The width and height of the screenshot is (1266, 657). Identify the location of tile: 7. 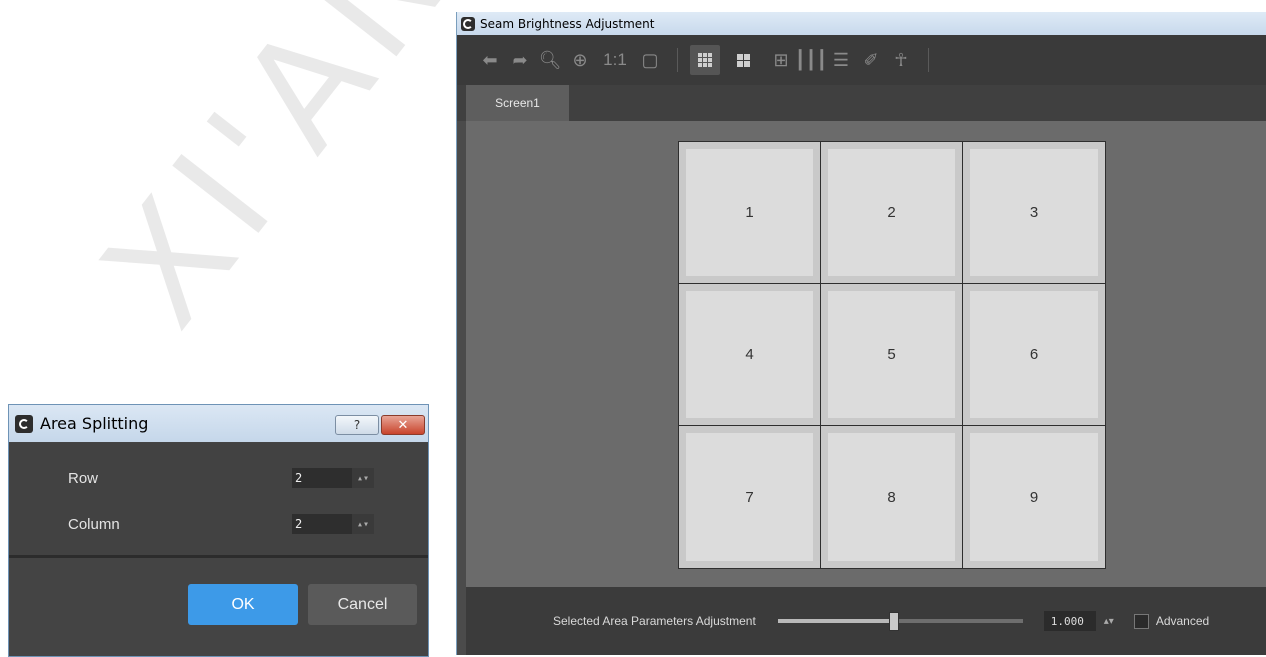
(750, 497).